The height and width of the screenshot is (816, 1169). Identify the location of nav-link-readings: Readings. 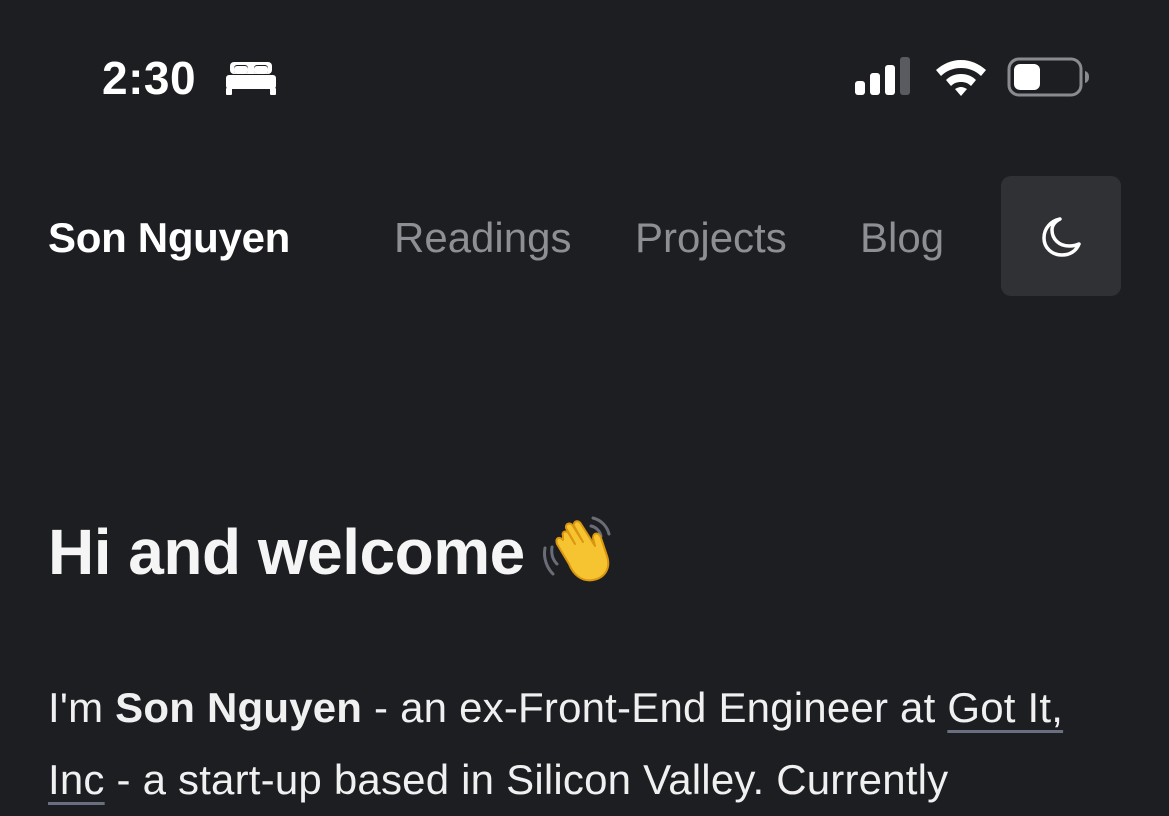
(482, 238).